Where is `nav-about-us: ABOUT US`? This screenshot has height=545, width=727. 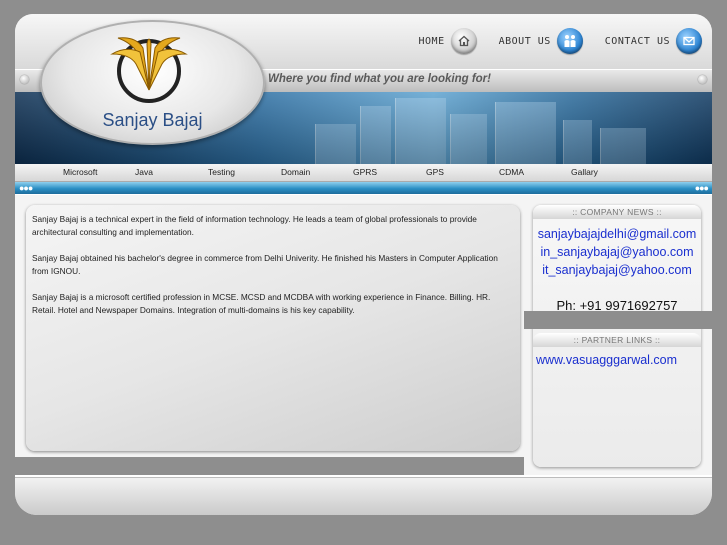 nav-about-us: ABOUT US is located at coordinates (541, 41).